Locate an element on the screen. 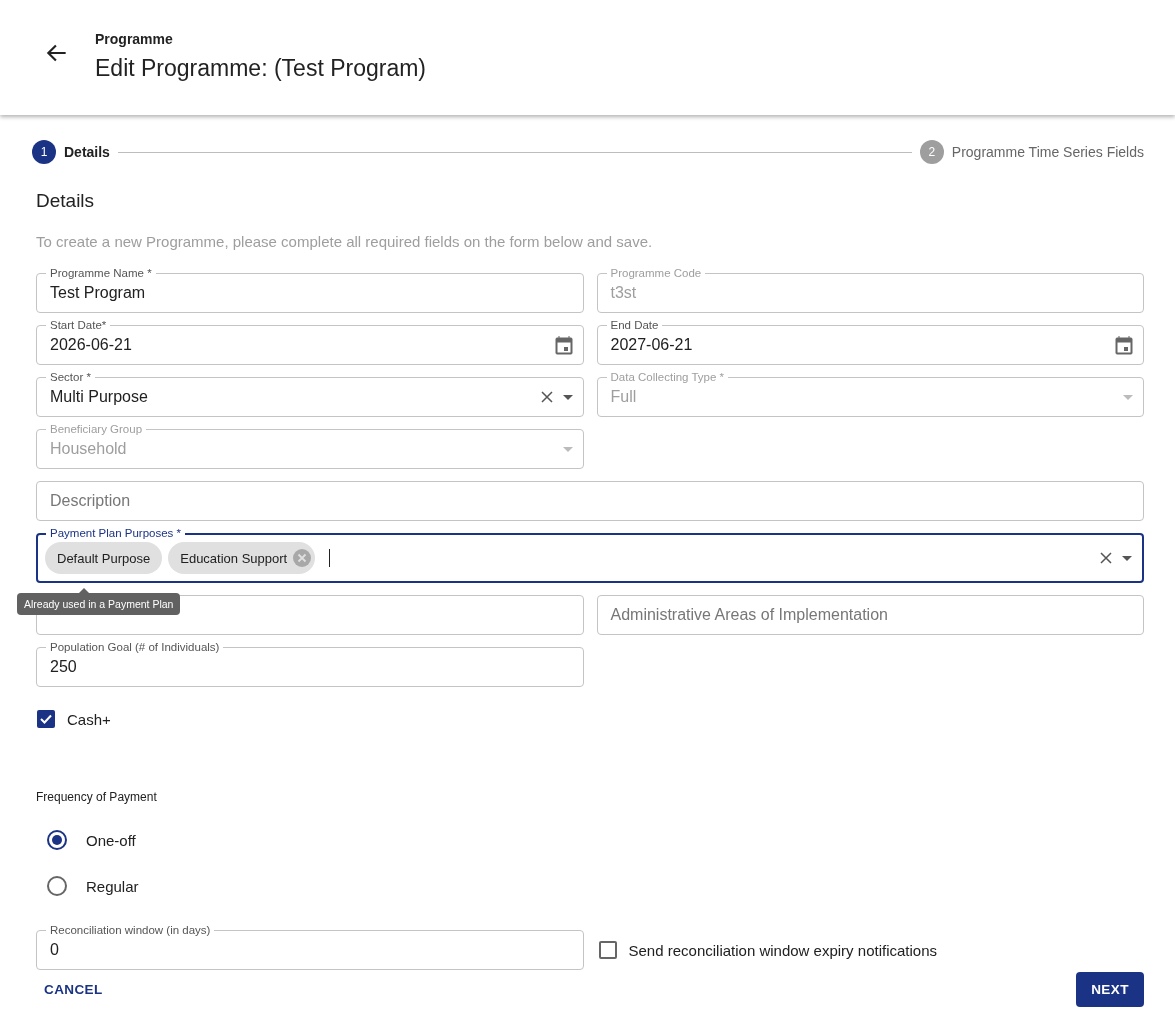  field-label: Reconciliation window (in days) is located at coordinates (130, 930).